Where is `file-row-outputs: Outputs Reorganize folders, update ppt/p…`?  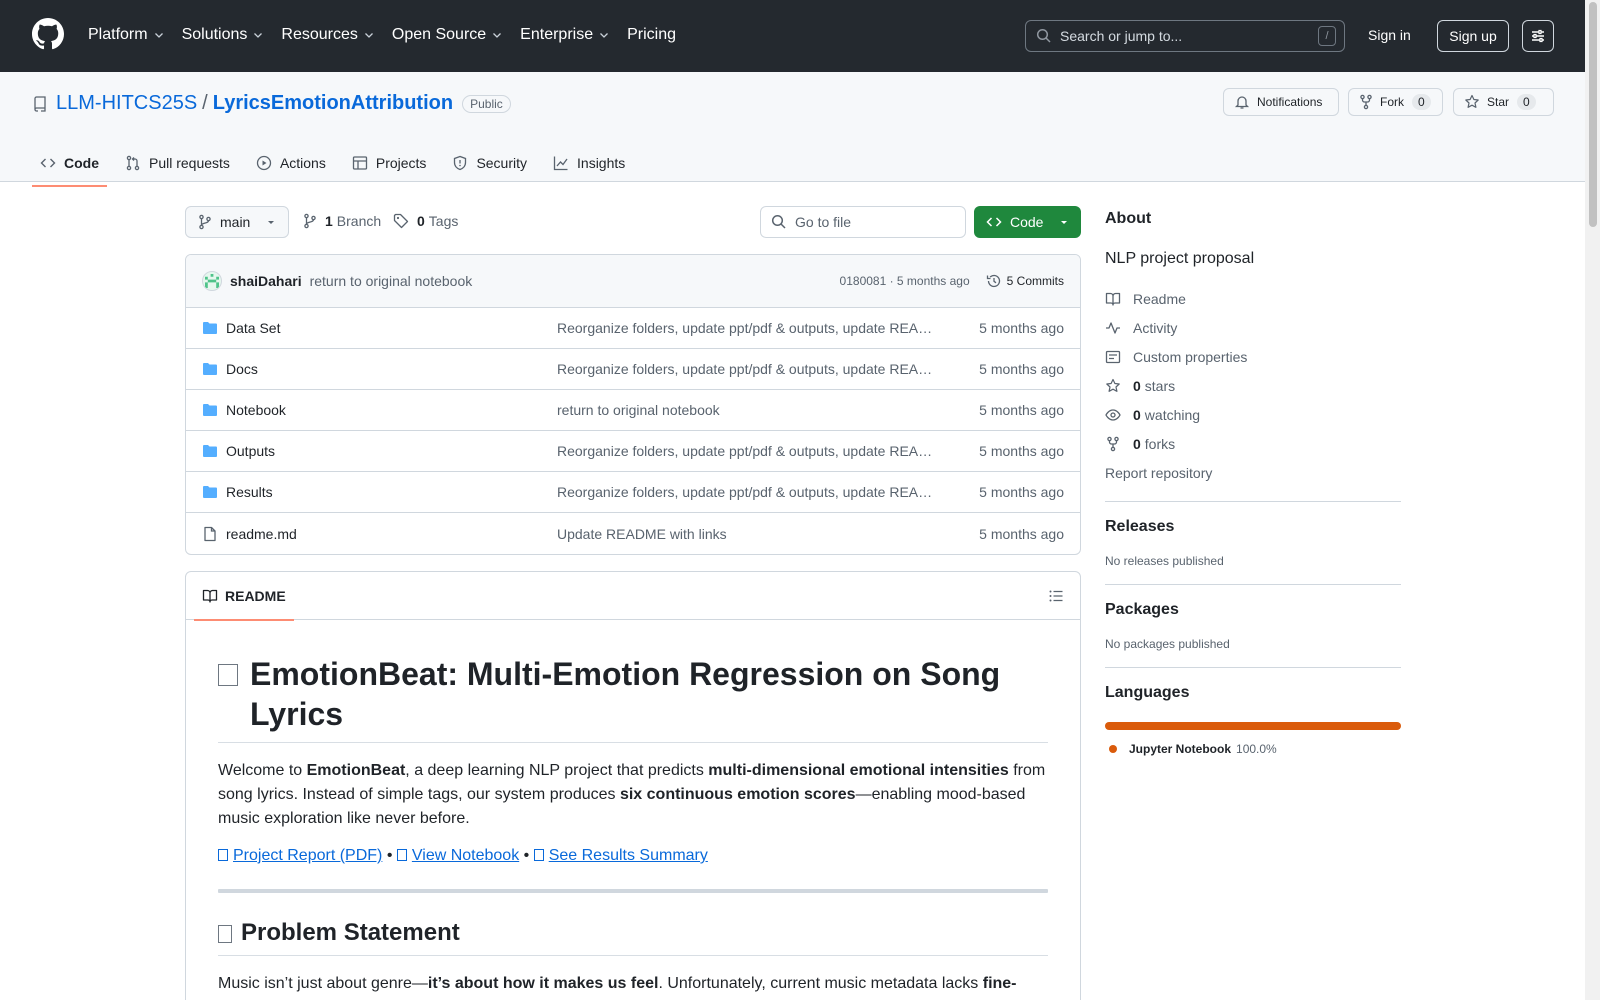 file-row-outputs: Outputs Reorganize folders, update ppt/p… is located at coordinates (633, 451).